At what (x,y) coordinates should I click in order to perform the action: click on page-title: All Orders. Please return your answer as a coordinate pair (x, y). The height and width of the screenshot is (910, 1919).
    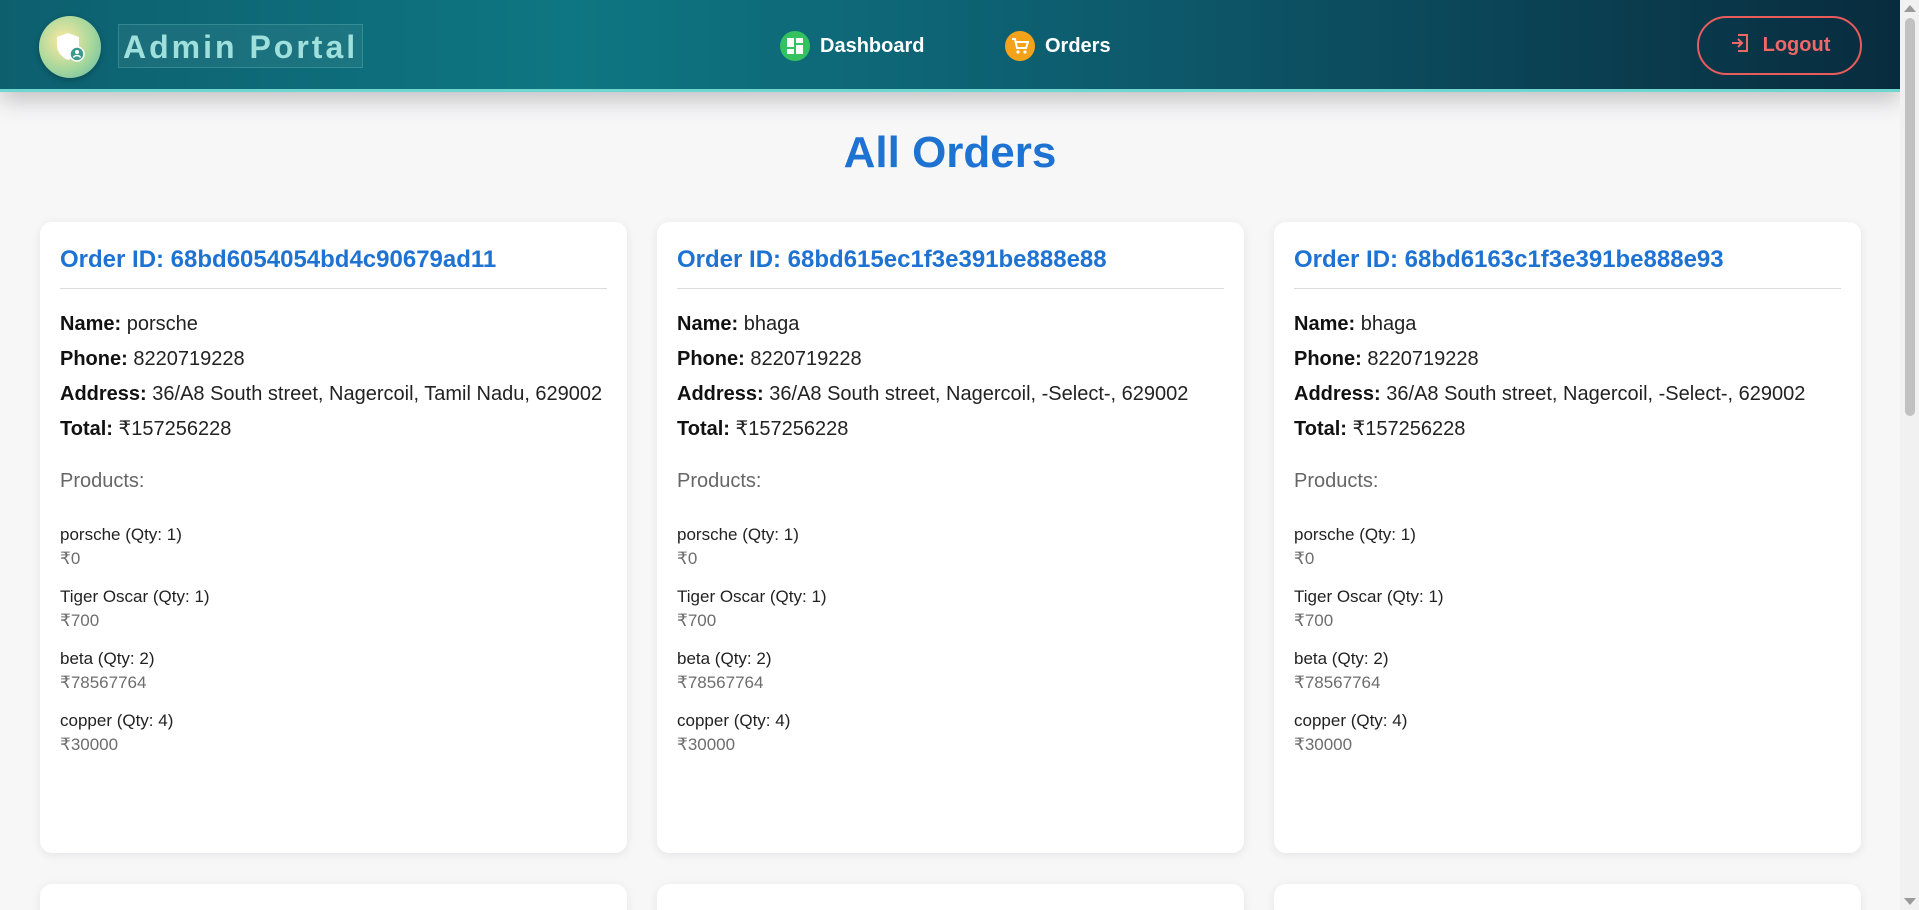
    Looking at the image, I should click on (950, 152).